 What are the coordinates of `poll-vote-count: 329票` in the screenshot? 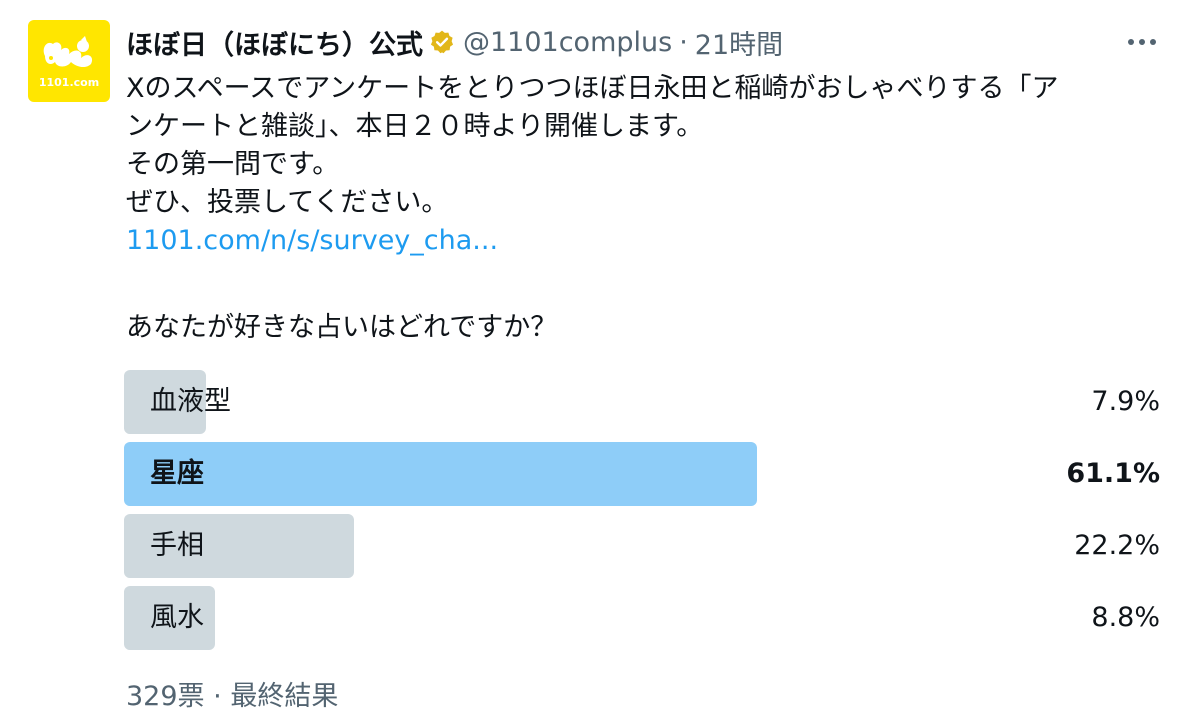 It's located at (165, 696).